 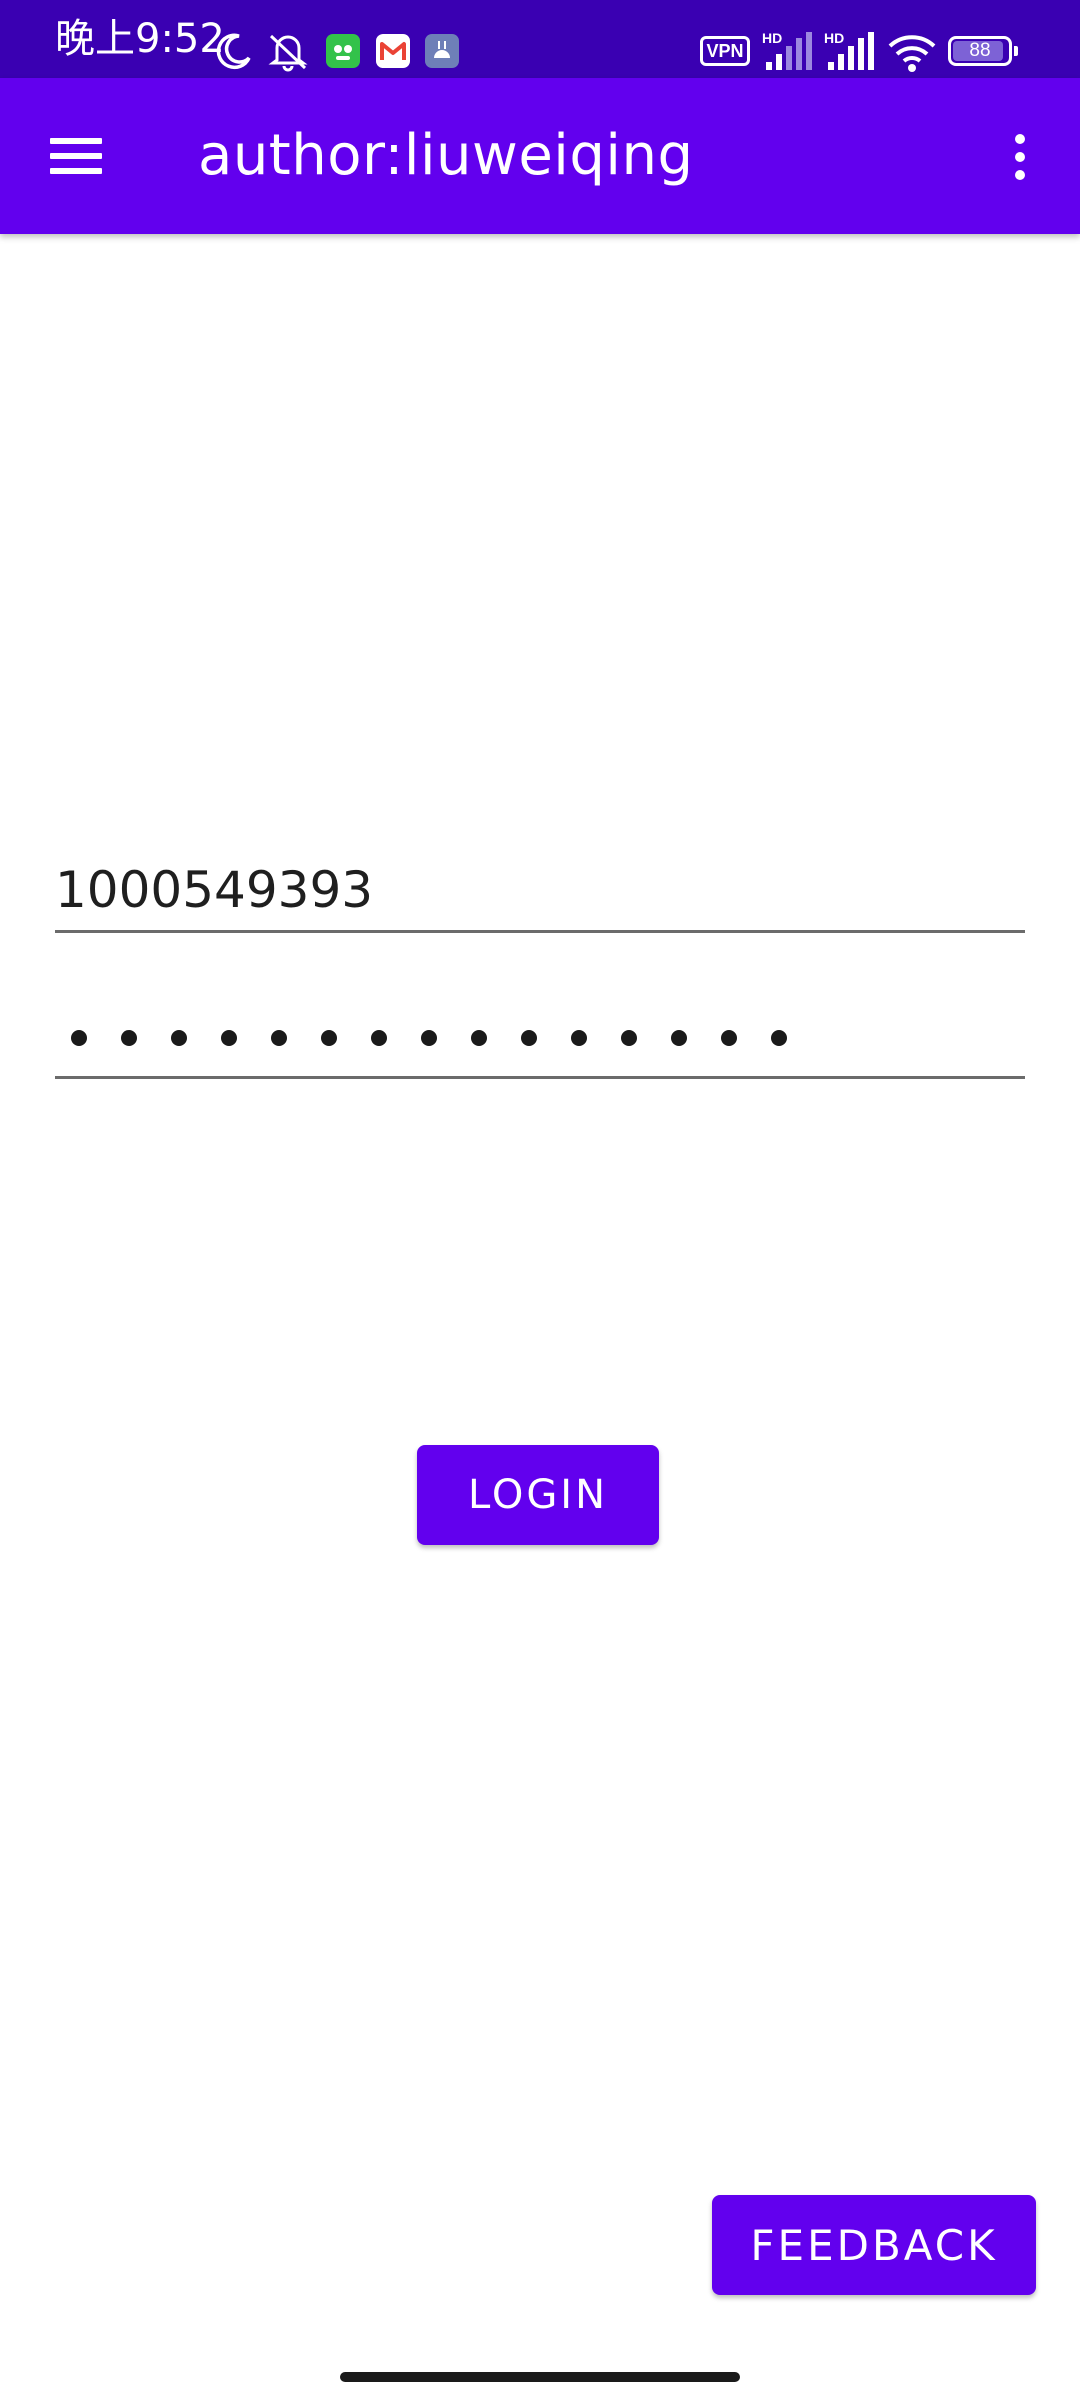 What do you see at coordinates (540, 39) in the screenshot?
I see `status-bar: 晚上9:52 VPN HD HD 88` at bounding box center [540, 39].